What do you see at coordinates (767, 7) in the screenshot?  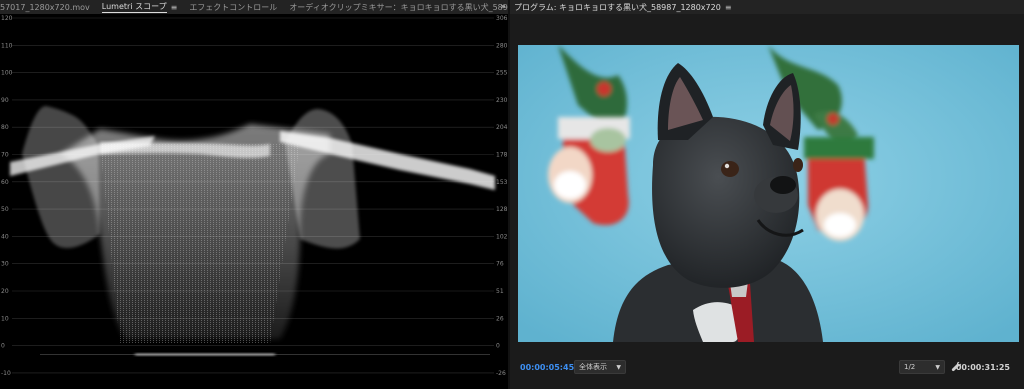 I see `right-tab-bar: プログラム: キョロキョロする黒い犬_58987_1280x720 ≡` at bounding box center [767, 7].